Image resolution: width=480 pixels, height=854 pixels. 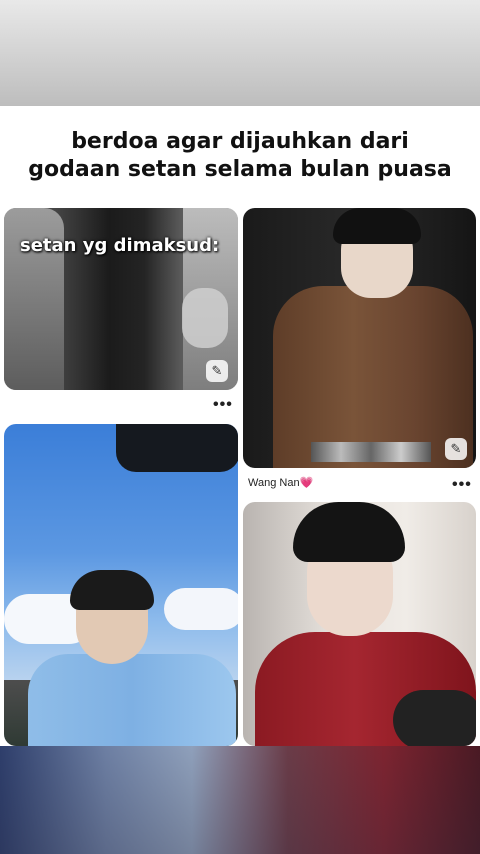 What do you see at coordinates (240, 53) in the screenshot?
I see `top-blurred-band` at bounding box center [240, 53].